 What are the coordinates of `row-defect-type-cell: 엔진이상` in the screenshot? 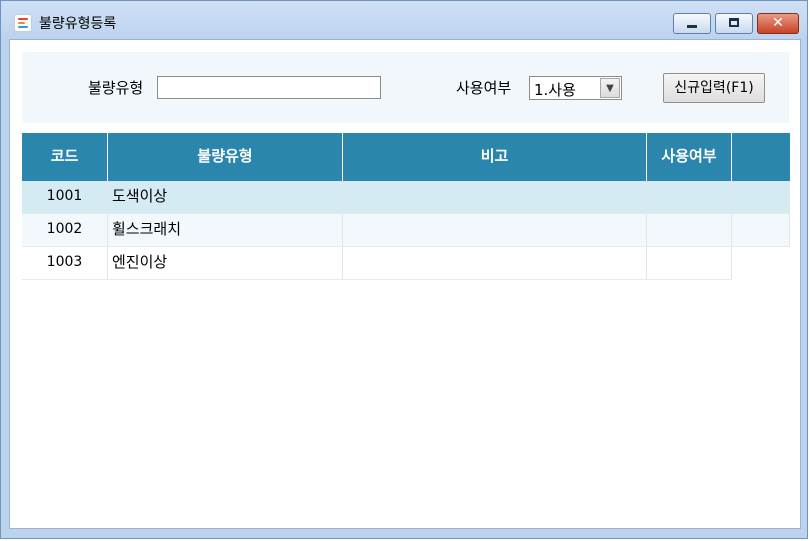 It's located at (225, 263).